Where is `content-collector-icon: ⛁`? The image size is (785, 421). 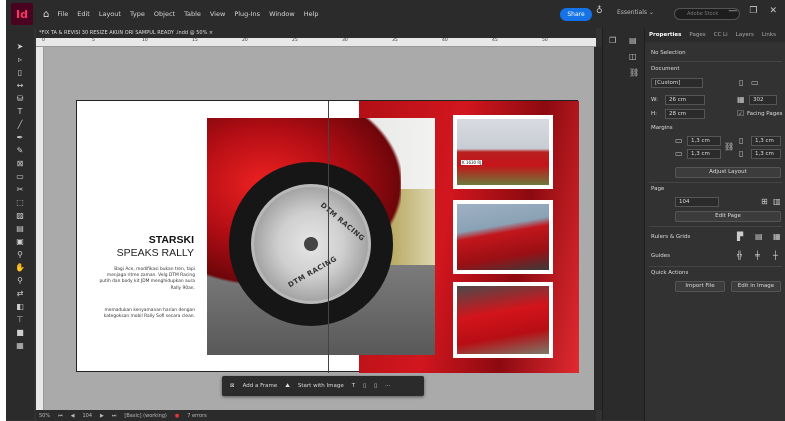
content-collector-icon: ⛁ is located at coordinates (20, 99).